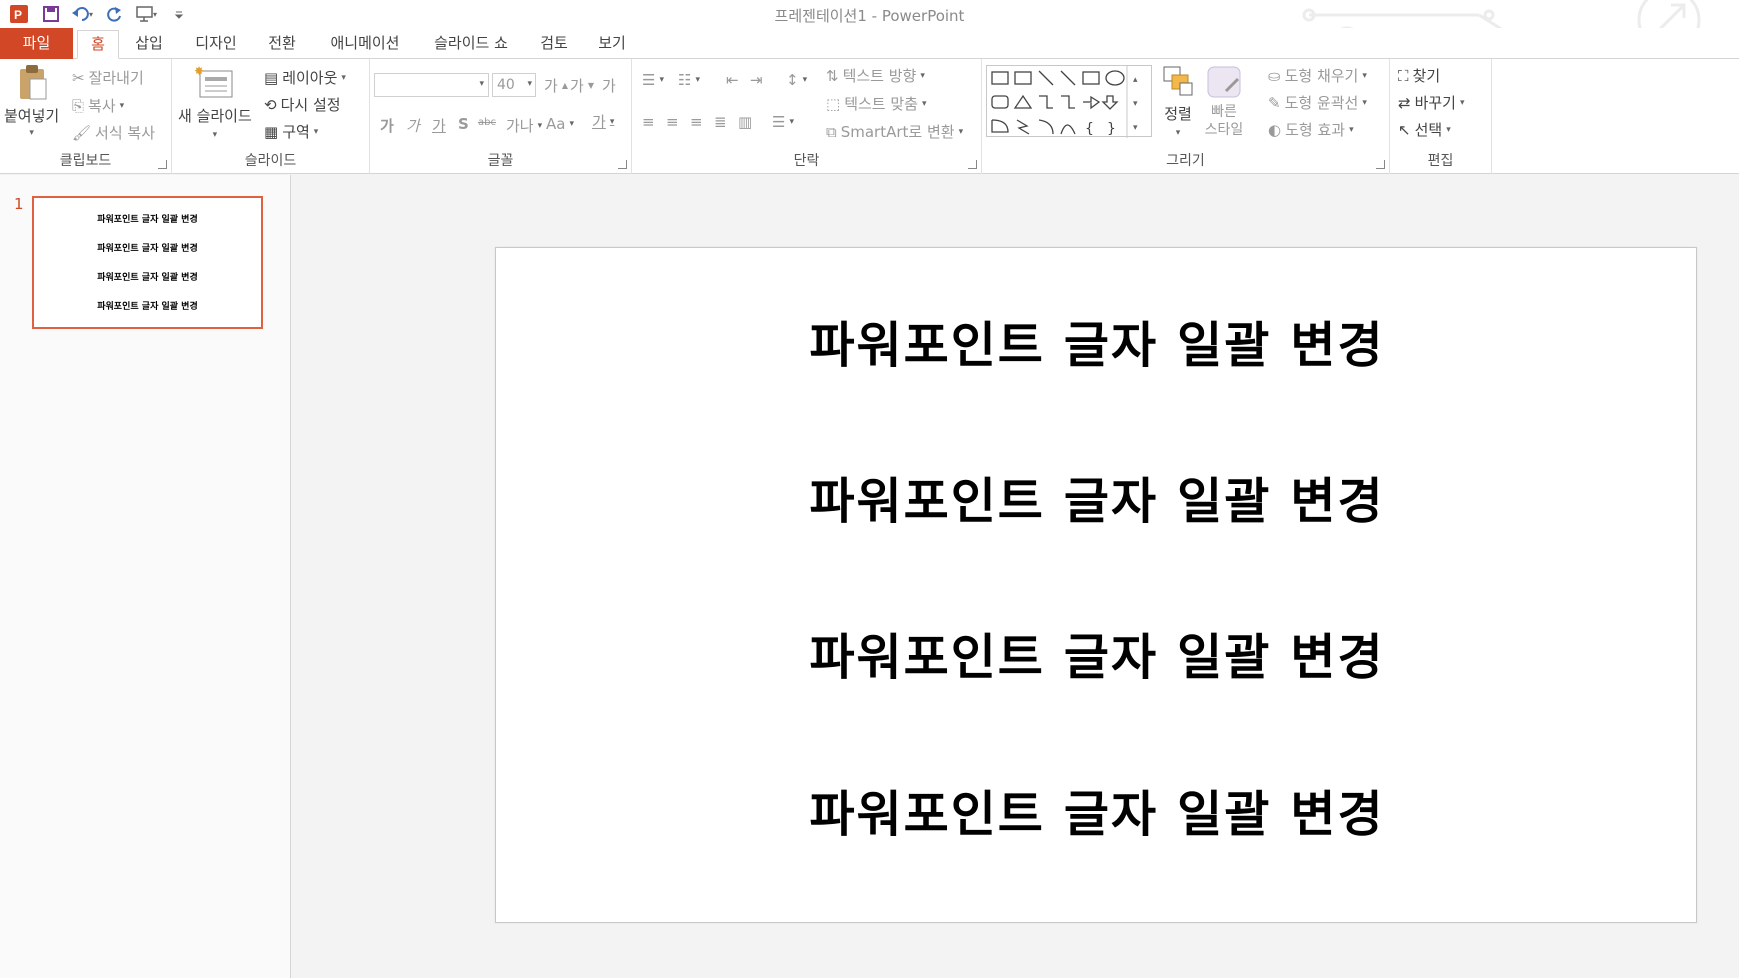 The image size is (1739, 978). Describe the element at coordinates (689, 80) in the screenshot. I see `numbering-icon: ☷ ▾` at that location.